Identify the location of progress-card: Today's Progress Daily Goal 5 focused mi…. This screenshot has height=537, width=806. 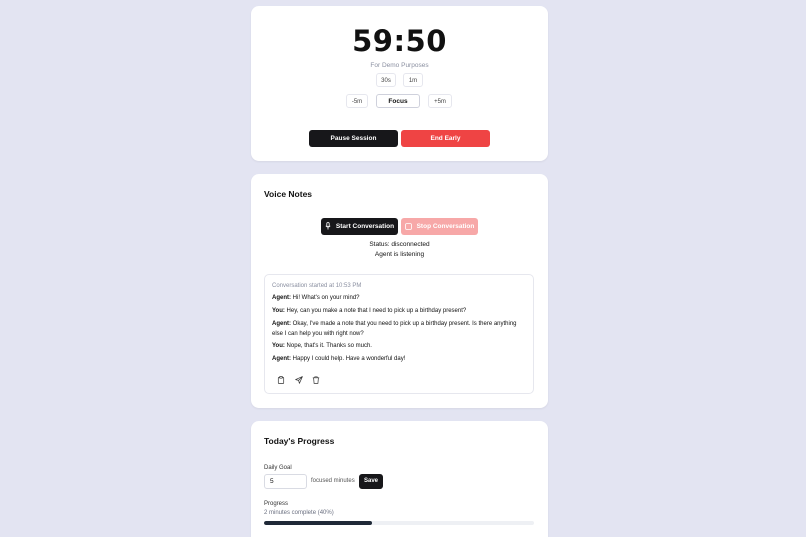
(399, 479).